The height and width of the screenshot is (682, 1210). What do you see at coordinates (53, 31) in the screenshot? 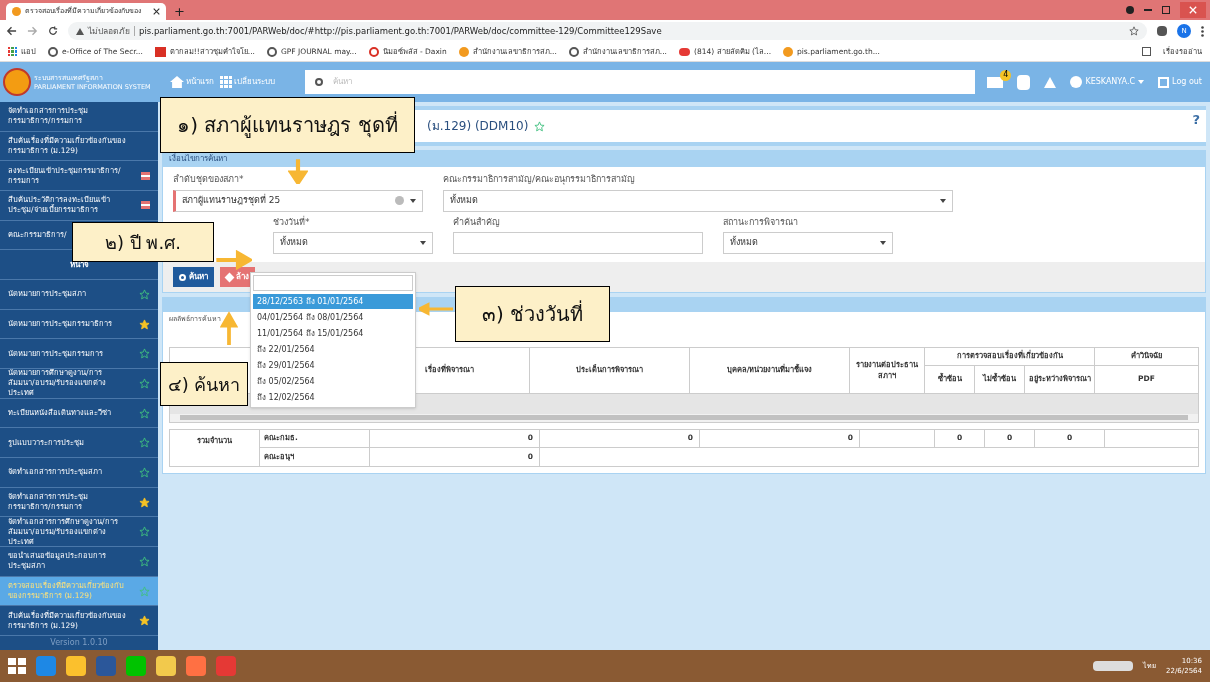
I see `reload-icon` at bounding box center [53, 31].